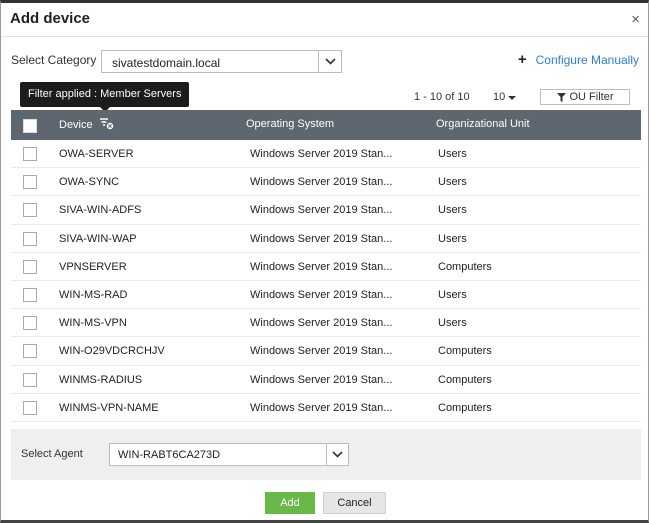 Image resolution: width=649 pixels, height=523 pixels. What do you see at coordinates (169, 455) in the screenshot?
I see `agent-value: WIN-RABT6CA273D` at bounding box center [169, 455].